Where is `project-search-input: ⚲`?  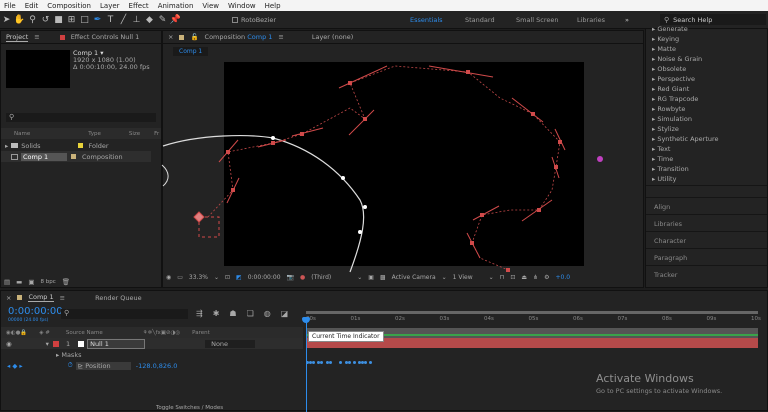 project-search-input: ⚲ is located at coordinates (81, 117).